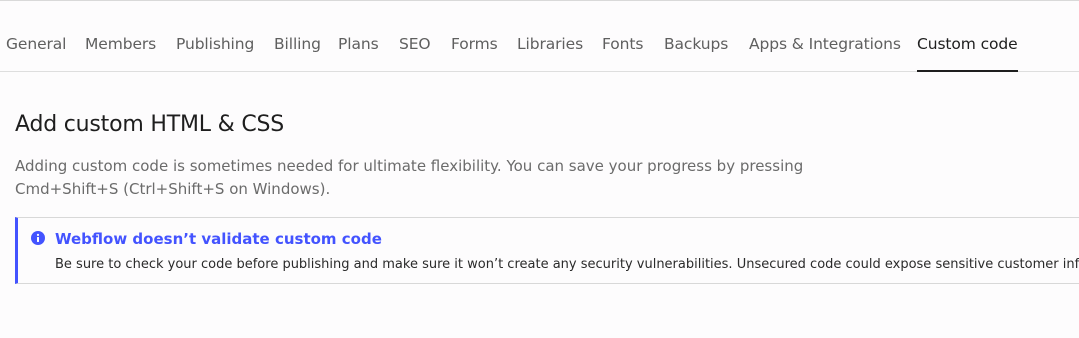 Image resolution: width=1079 pixels, height=338 pixels. Describe the element at coordinates (215, 44) in the screenshot. I see `tab-publishing: Publishing` at that location.